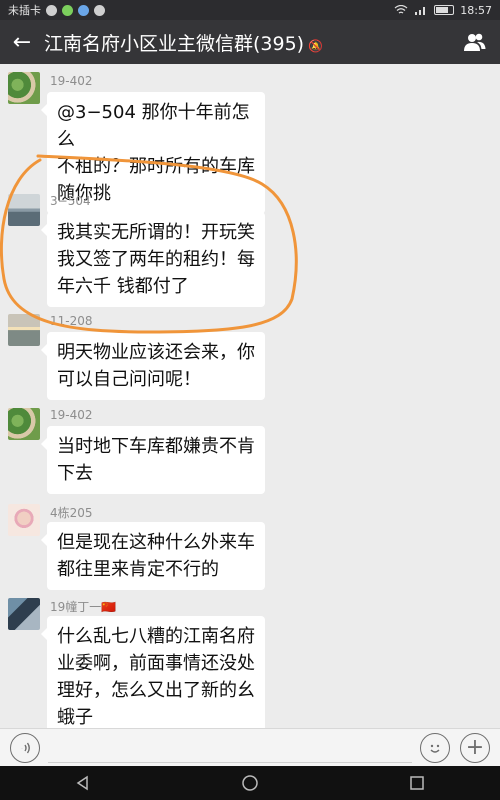 The height and width of the screenshot is (800, 500). I want to click on message-bubble: 明天物业应该还会来，你 可以自己问问呢！, so click(153, 366).